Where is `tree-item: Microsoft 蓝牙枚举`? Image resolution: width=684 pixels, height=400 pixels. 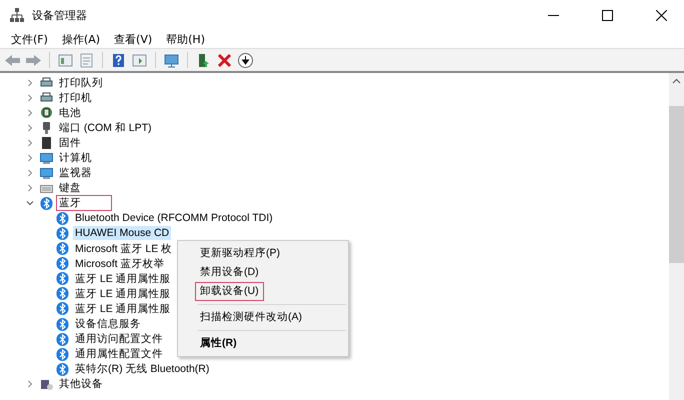
tree-item: Microsoft 蓝牙枚举 is located at coordinates (120, 263).